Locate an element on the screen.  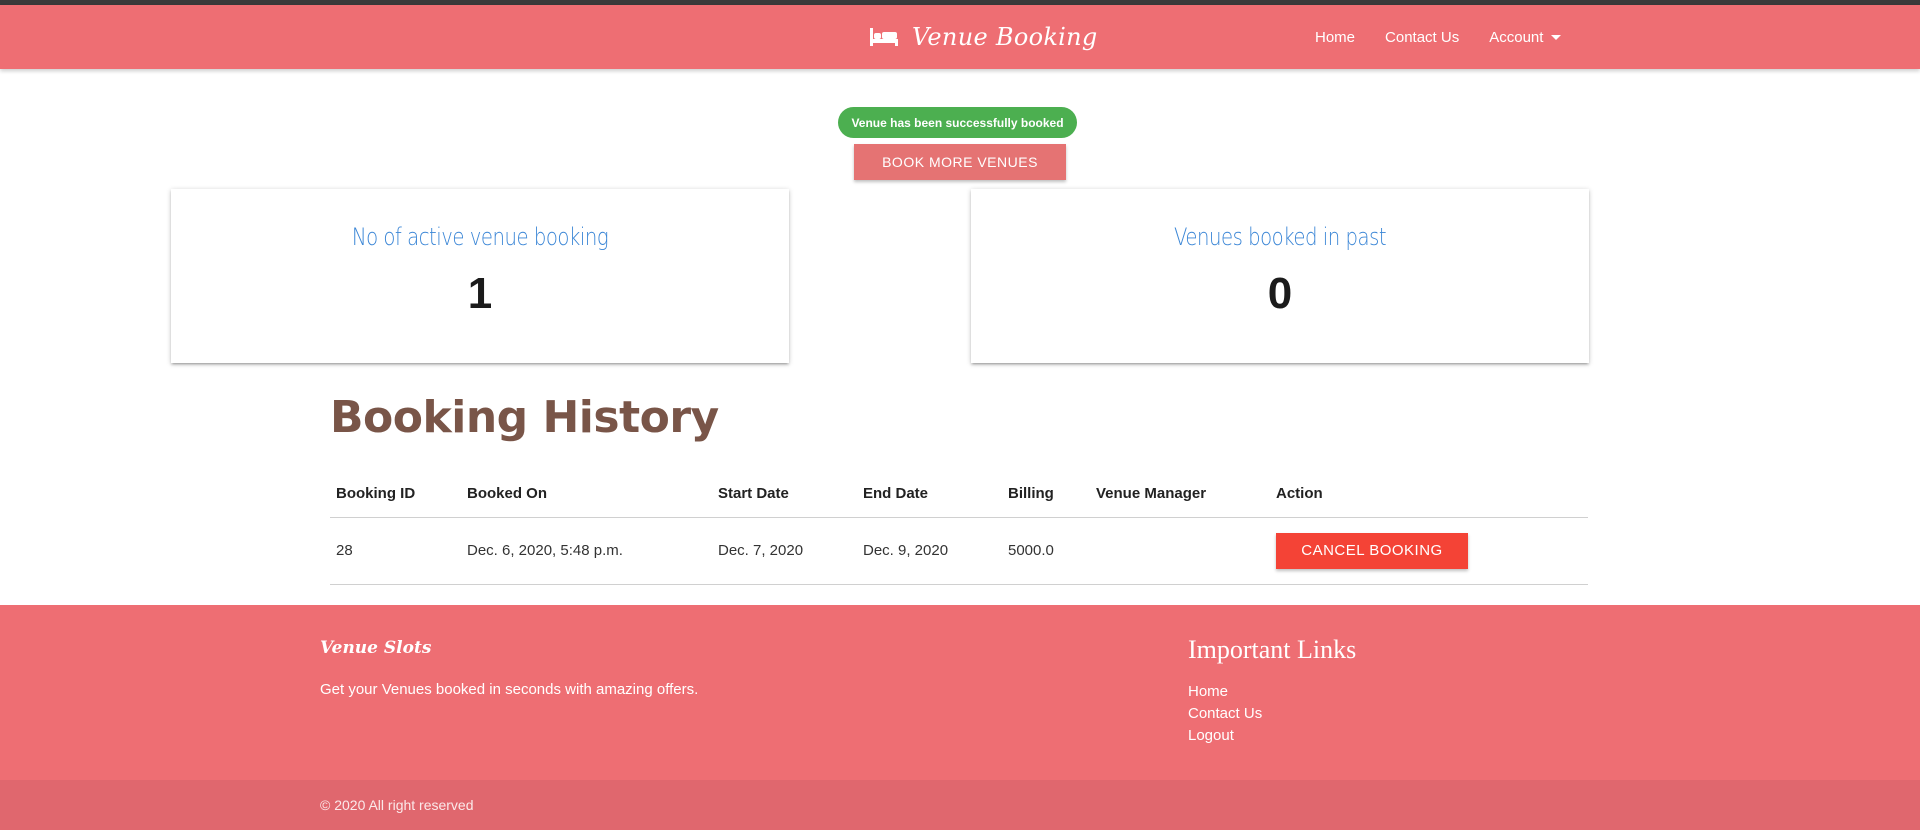
copyright-text: © 2020 All right reserved is located at coordinates (397, 805).